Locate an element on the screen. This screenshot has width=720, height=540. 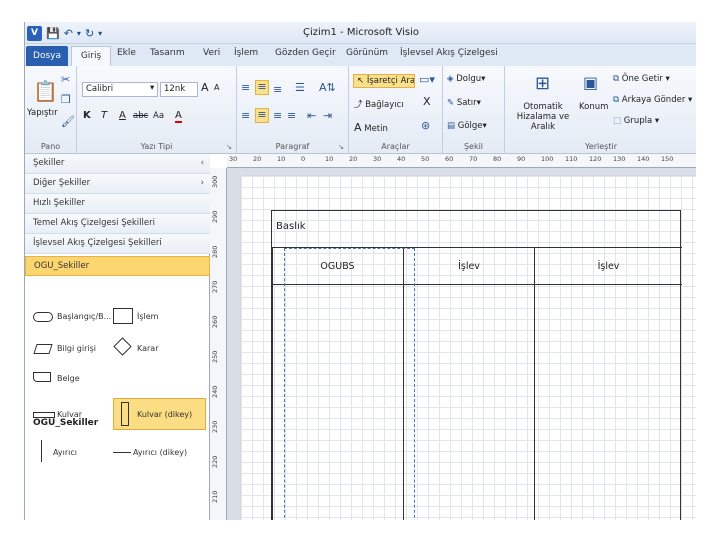
process-shape-icon is located at coordinates (123, 316).